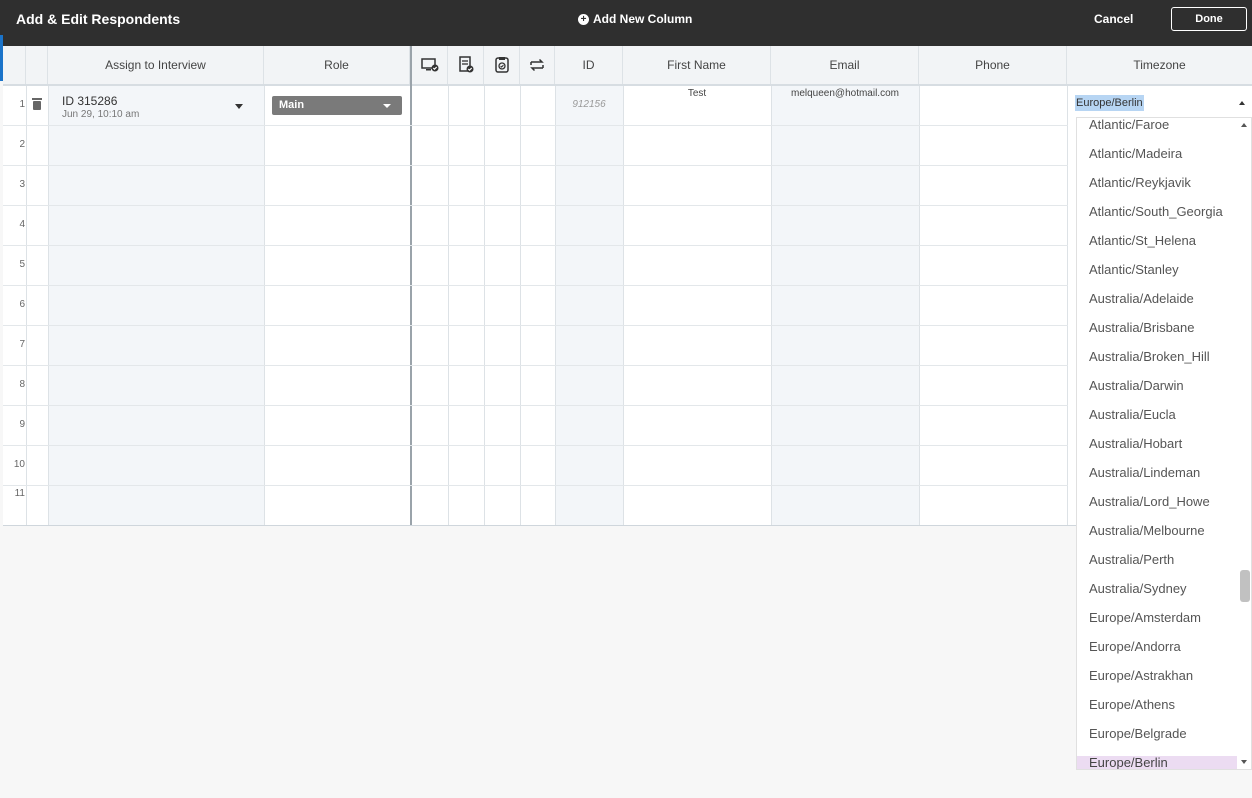 This screenshot has width=1252, height=798. I want to click on swap-arrows-icon, so click(537, 65).